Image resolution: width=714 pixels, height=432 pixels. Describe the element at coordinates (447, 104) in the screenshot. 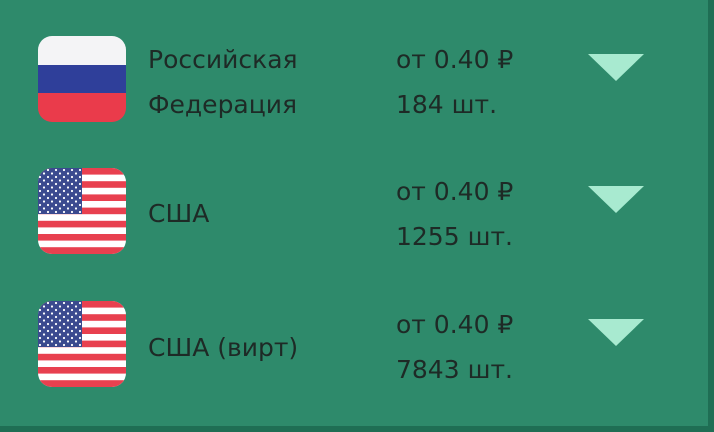

I see `stock-count: 184 шт.` at that location.